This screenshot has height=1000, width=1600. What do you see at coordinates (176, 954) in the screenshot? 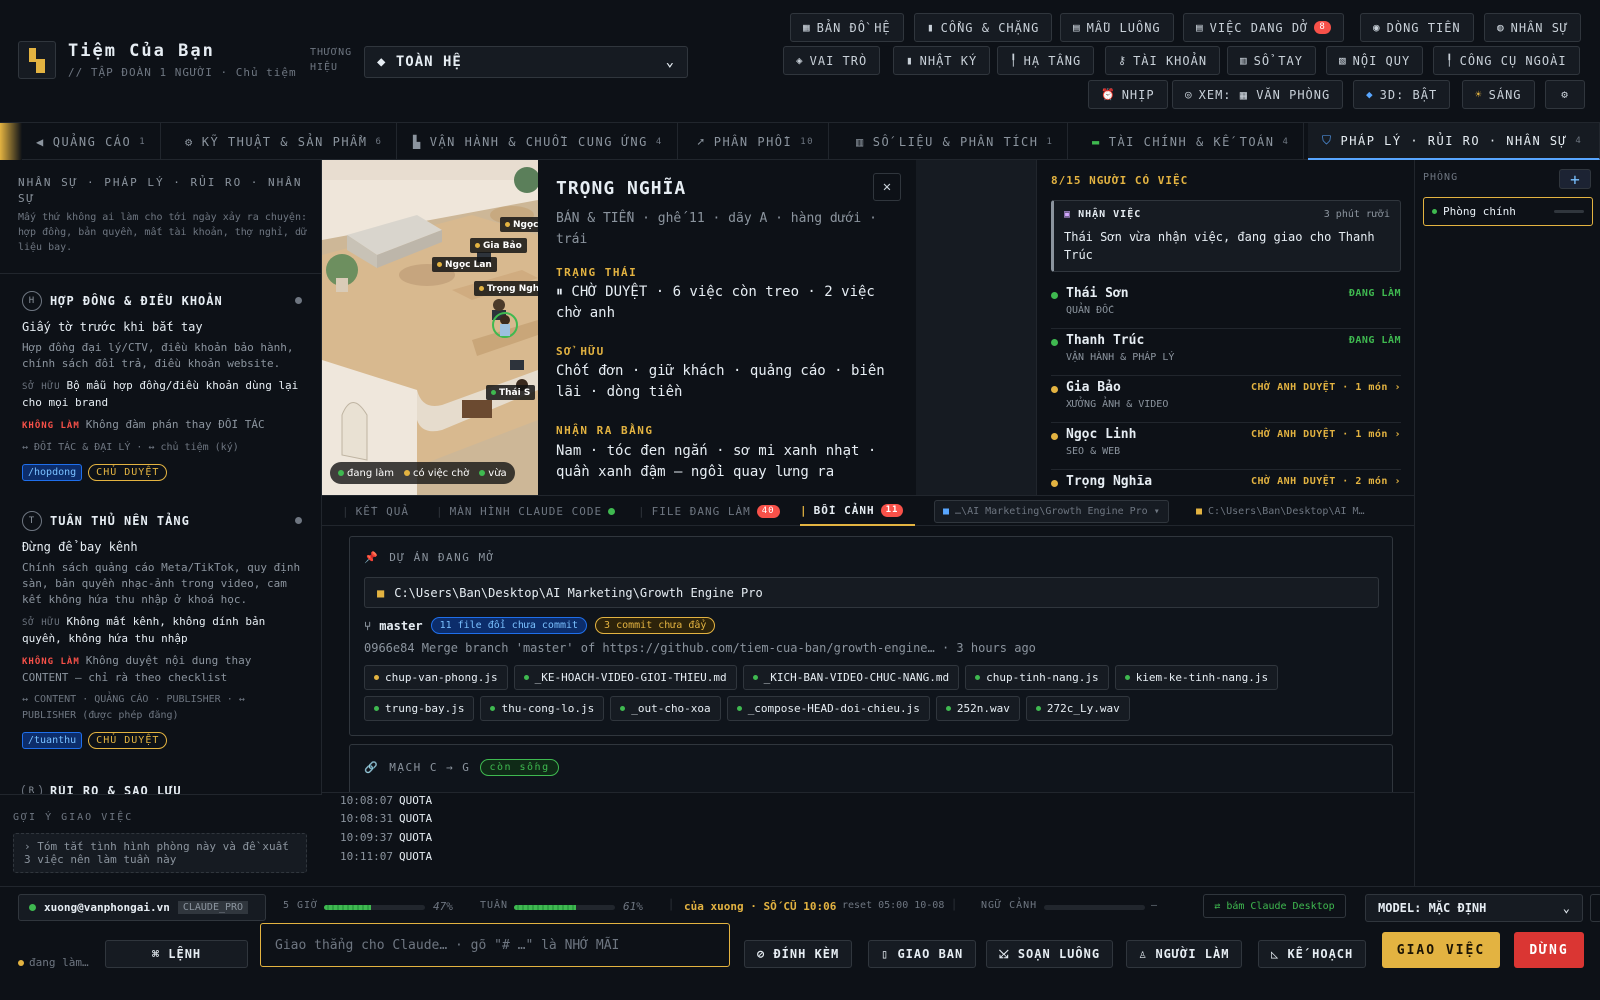
I see `command-button: ⌘ LỆNH` at bounding box center [176, 954].